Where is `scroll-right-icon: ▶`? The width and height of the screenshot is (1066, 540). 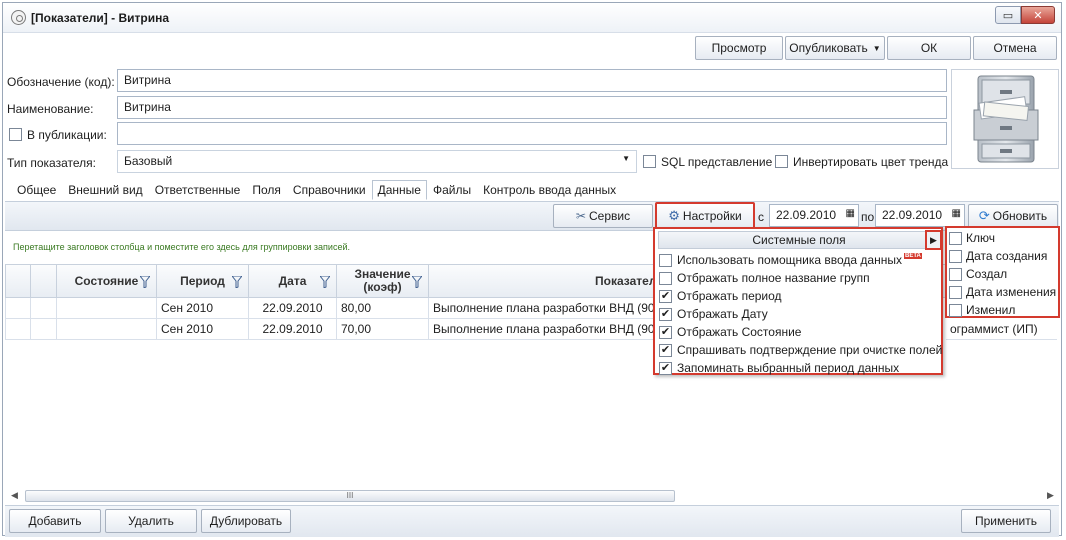 scroll-right-icon: ▶ is located at coordinates (1050, 495).